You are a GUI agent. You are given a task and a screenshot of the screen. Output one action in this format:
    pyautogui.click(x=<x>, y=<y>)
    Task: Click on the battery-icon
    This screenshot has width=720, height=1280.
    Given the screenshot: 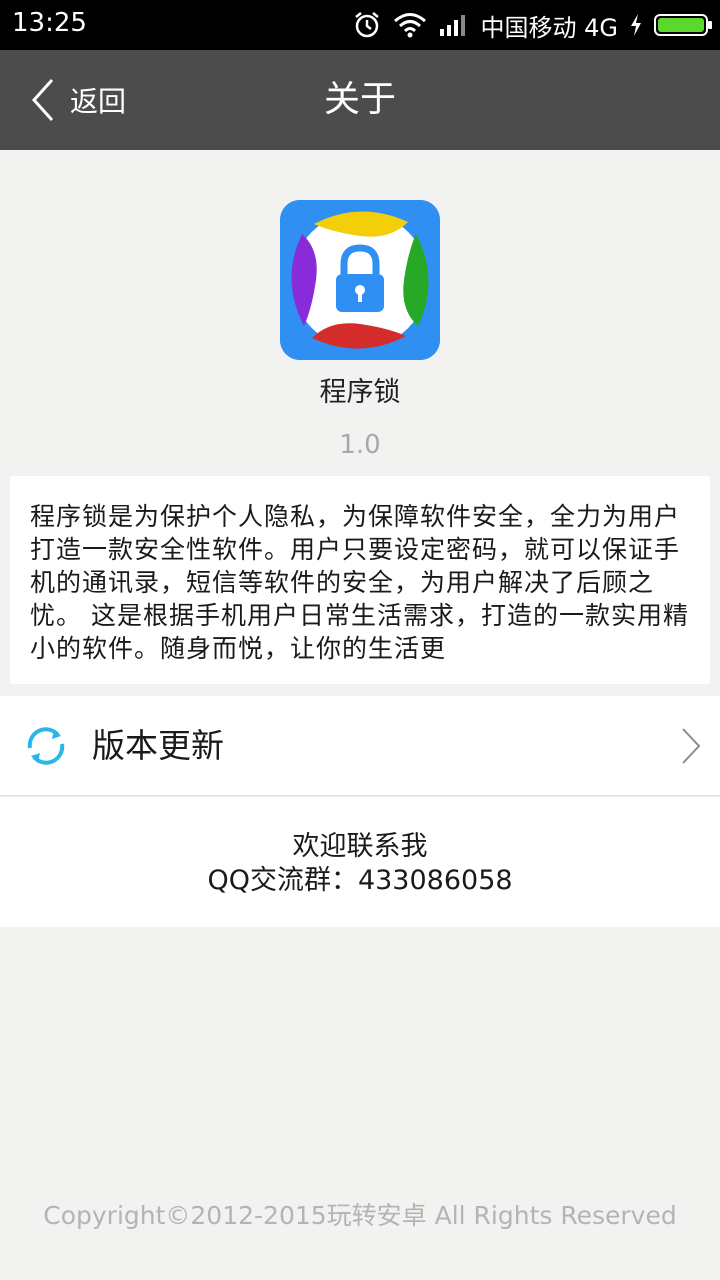 What is the action you would take?
    pyautogui.click(x=683, y=25)
    